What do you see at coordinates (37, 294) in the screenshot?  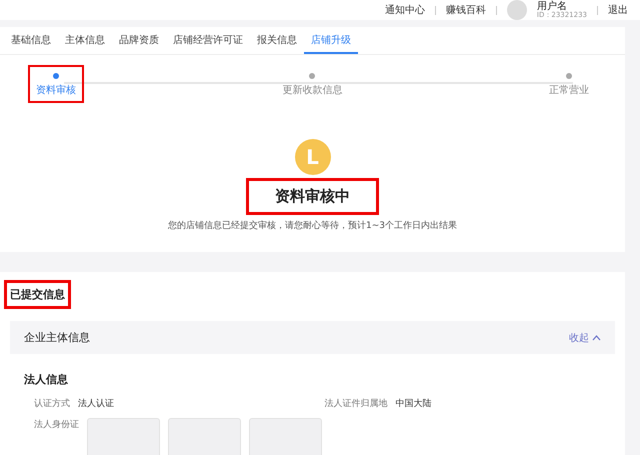 I see `section-heading: 已提交信息` at bounding box center [37, 294].